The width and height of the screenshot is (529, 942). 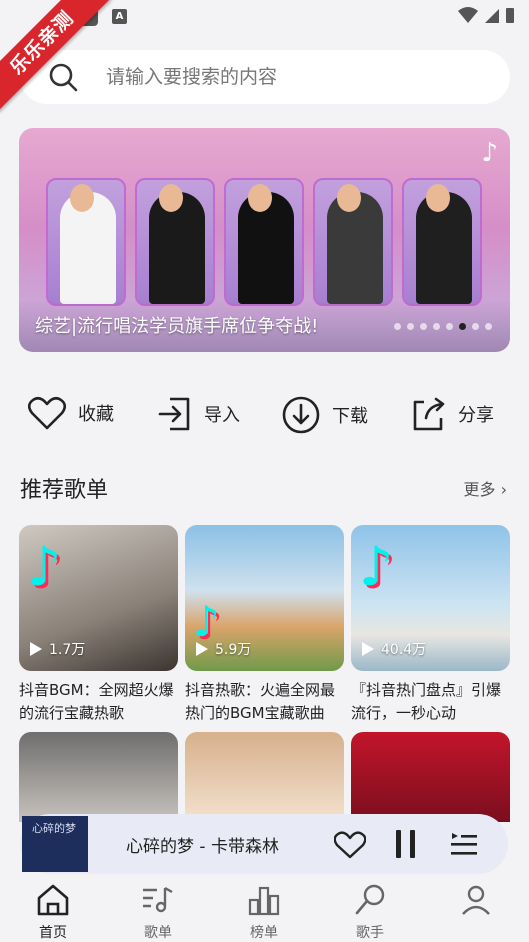 I want to click on nav-charts: 榜单, so click(x=264, y=913).